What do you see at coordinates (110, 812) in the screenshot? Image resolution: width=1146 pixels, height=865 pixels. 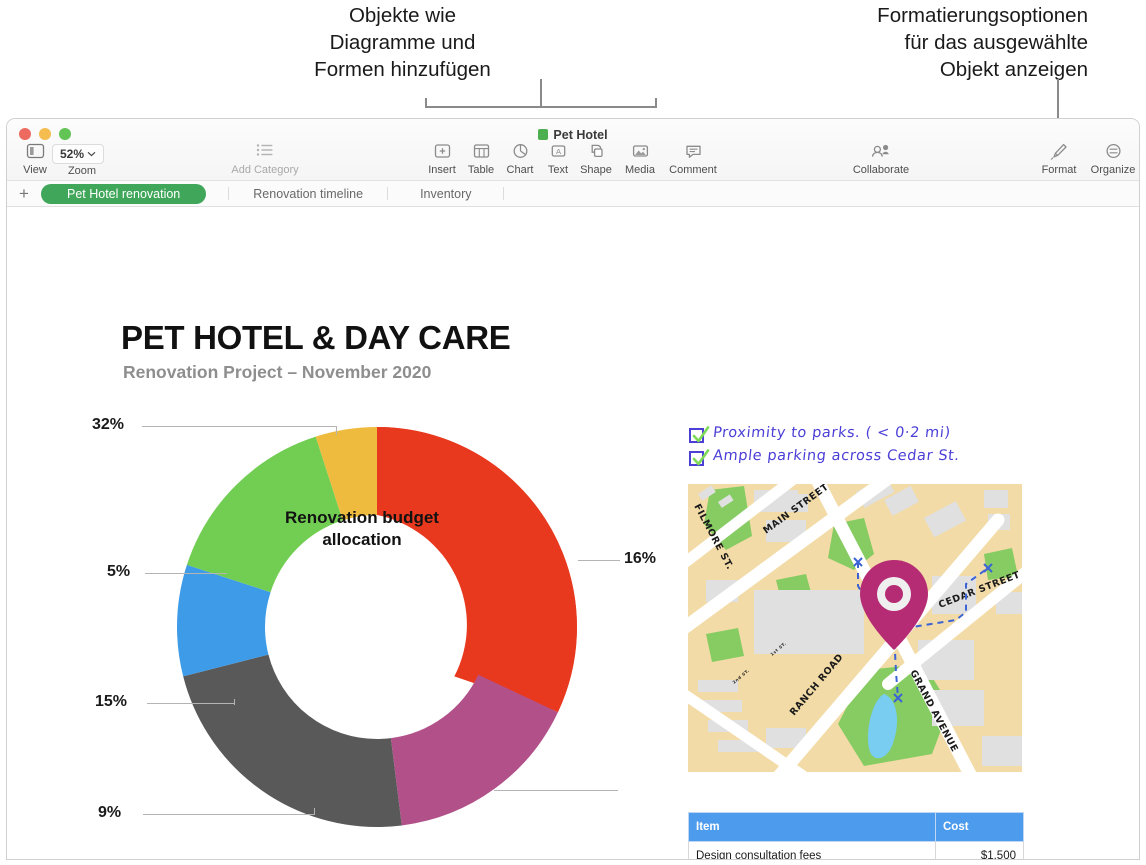 I see `pct-label-9: 9%` at bounding box center [110, 812].